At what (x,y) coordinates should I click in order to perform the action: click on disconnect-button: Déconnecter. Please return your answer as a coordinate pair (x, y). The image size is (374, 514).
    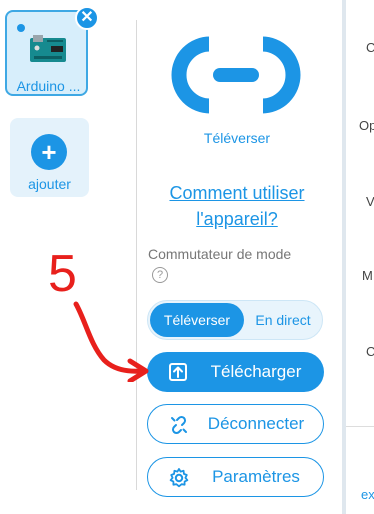
    Looking at the image, I should click on (235, 424).